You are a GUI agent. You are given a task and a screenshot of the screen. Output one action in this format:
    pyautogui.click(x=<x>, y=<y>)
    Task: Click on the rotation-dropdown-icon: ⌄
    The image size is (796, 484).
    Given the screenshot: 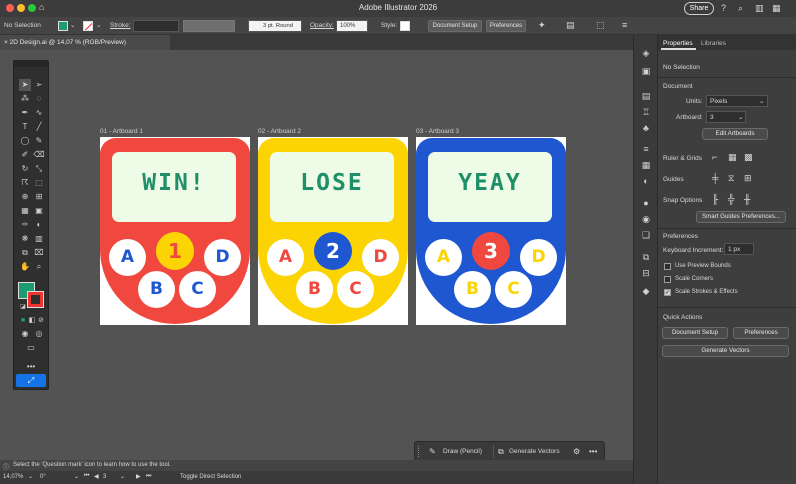 What is the action you would take?
    pyautogui.click(x=76, y=476)
    